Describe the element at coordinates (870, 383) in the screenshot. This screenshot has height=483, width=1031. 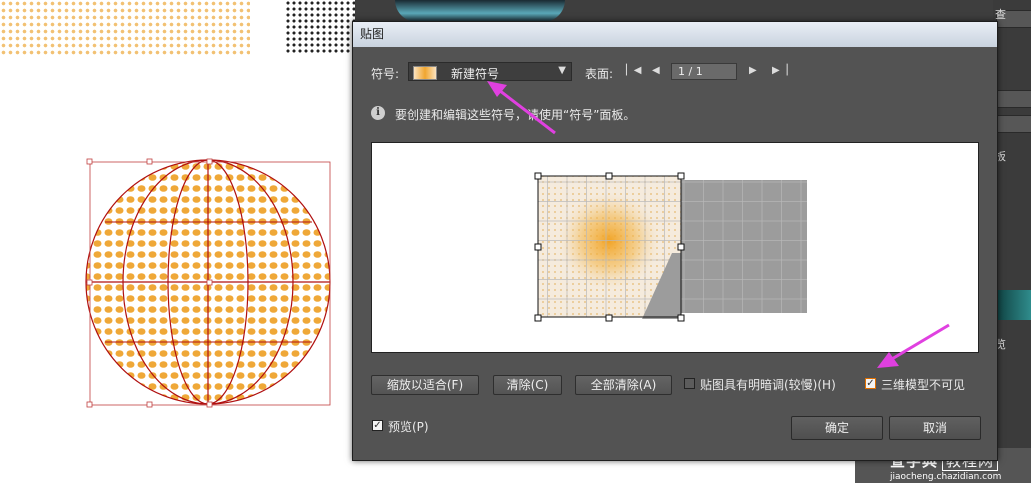
I see `invisible-geometry-checkbox: ✓` at that location.